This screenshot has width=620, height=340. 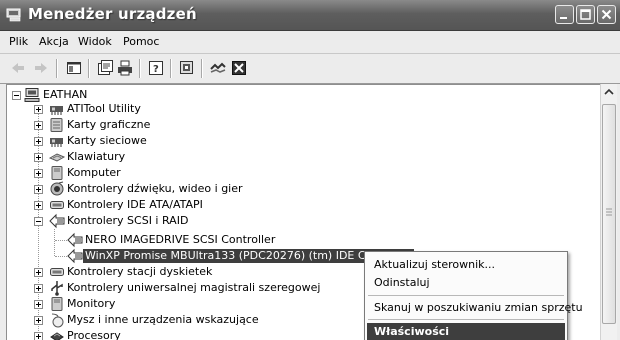 I want to click on ide-controller-icon, so click(x=57, y=205).